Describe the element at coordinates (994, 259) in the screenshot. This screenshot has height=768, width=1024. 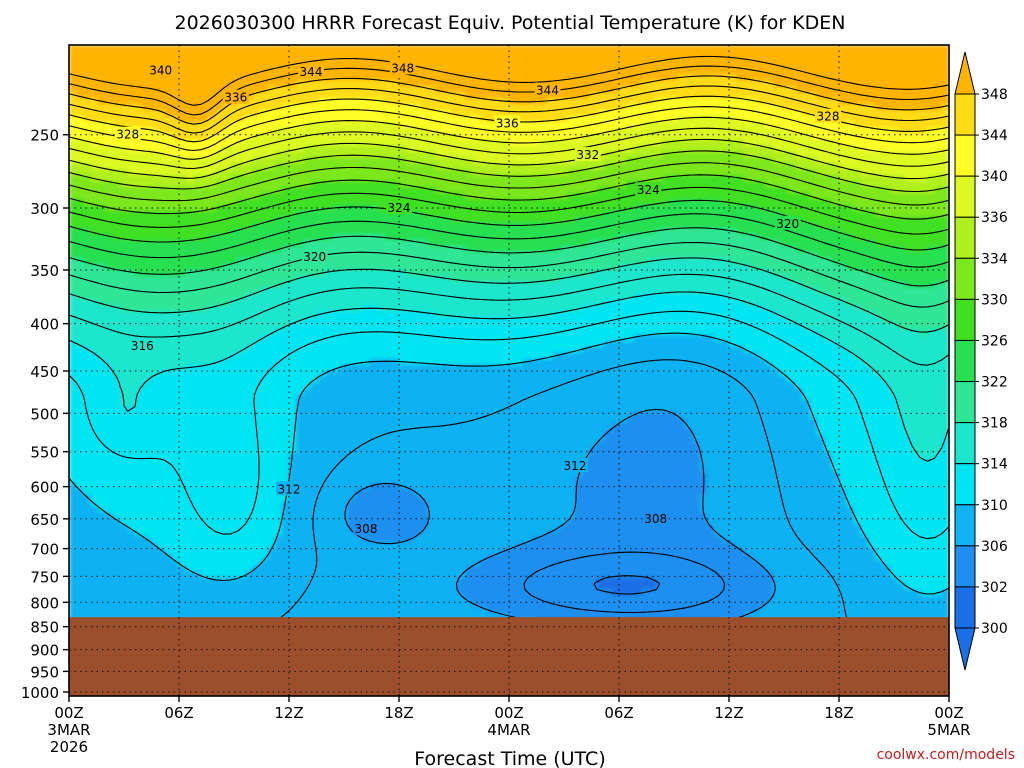
I see `colorbar-label: 334` at that location.